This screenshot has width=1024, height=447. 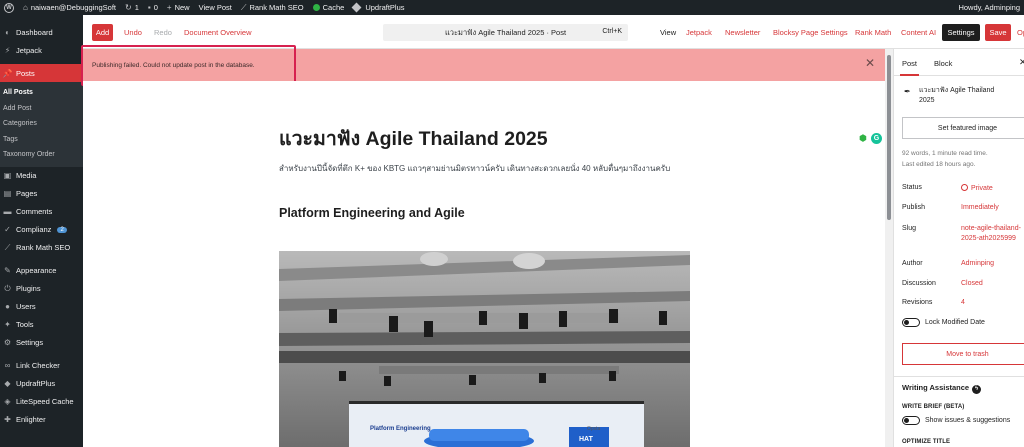 What do you see at coordinates (911, 420) in the screenshot?
I see `show-issues-toggle` at bounding box center [911, 420].